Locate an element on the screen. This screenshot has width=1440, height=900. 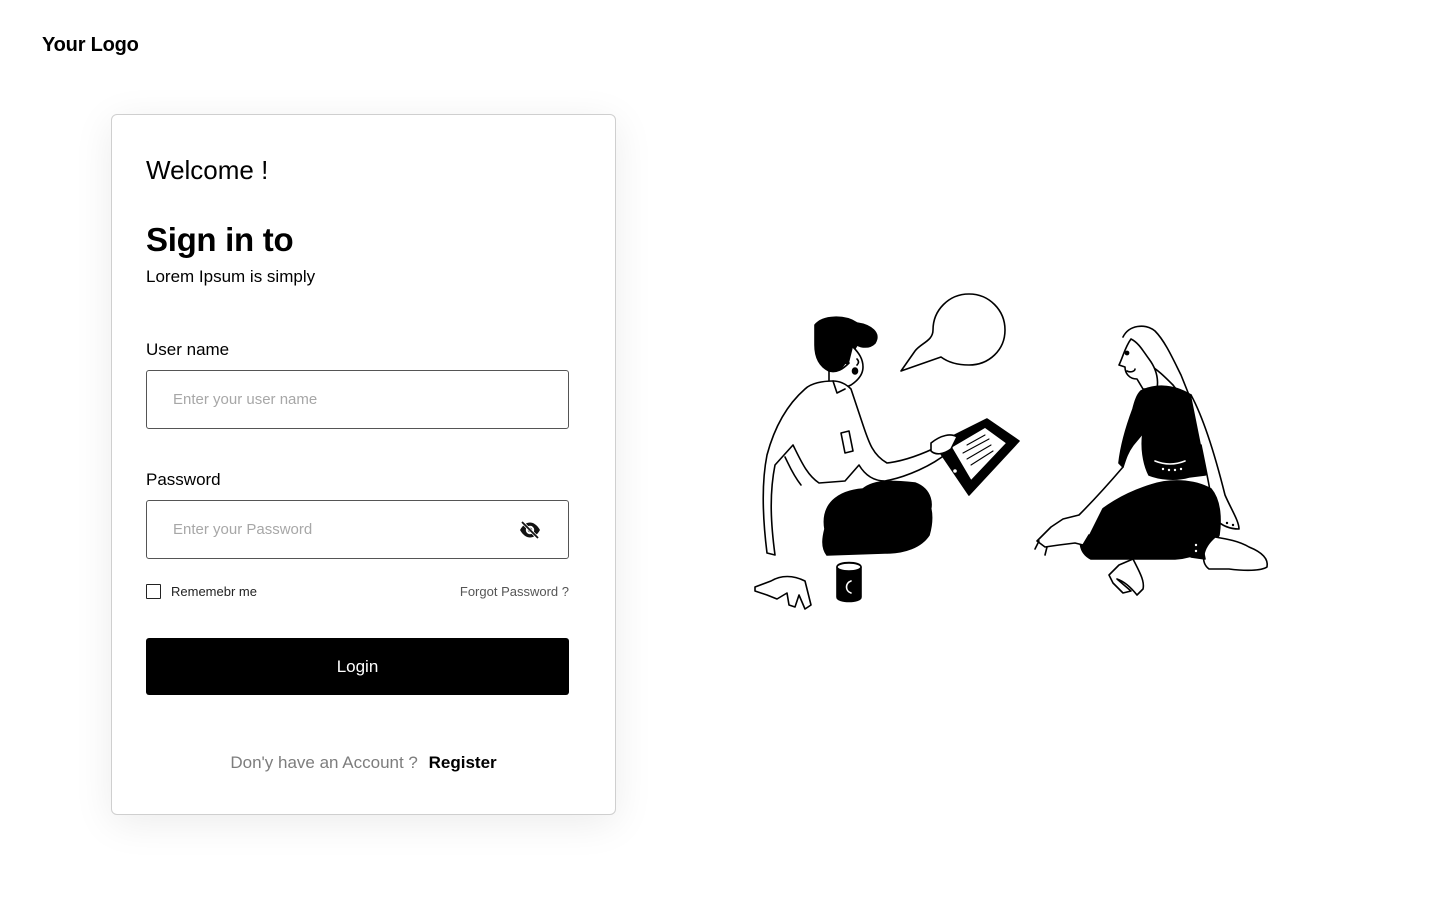
people-conversation-illustration is located at coordinates (1015, 455).